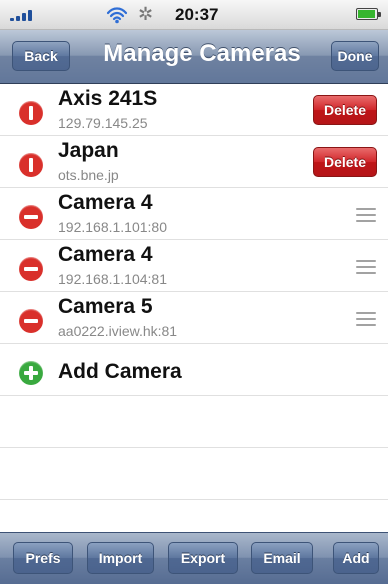  What do you see at coordinates (194, 214) in the screenshot?
I see `camera-row: Camera 4 192.168.1.101:80` at bounding box center [194, 214].